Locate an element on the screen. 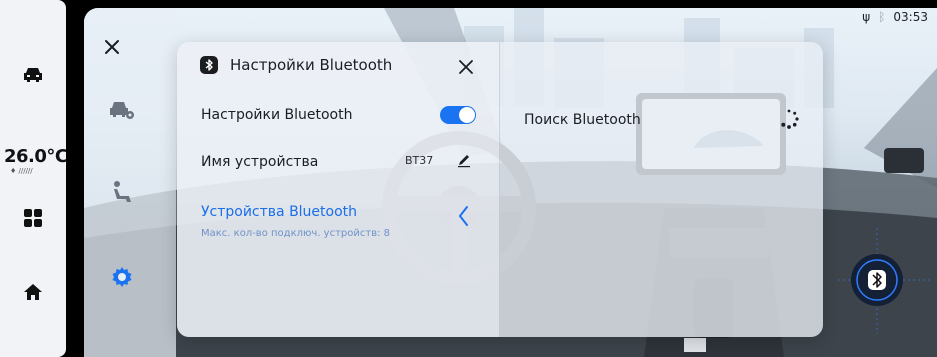  home-icon is located at coordinates (33, 292).